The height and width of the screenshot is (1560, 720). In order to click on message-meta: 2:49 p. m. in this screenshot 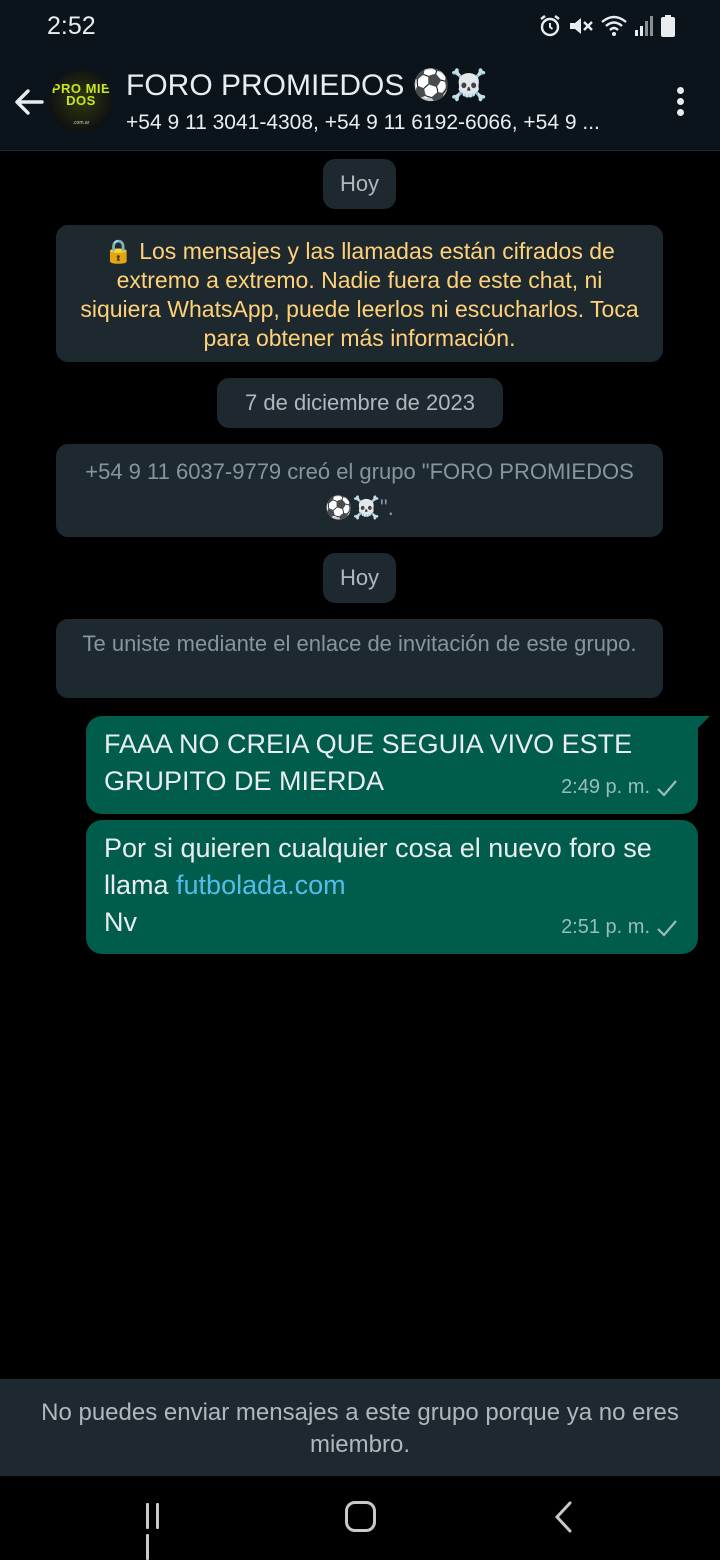, I will do `click(619, 787)`.